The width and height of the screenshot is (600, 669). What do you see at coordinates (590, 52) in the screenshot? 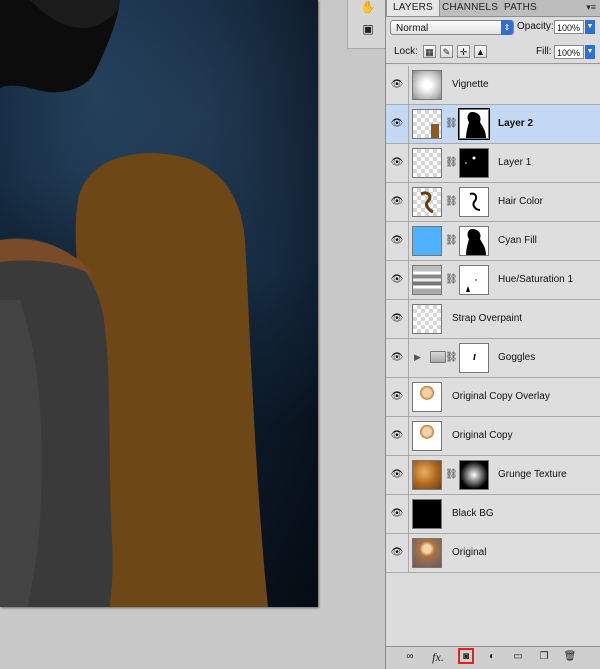
I see `fill-dropdown-icon: ▼` at bounding box center [590, 52].